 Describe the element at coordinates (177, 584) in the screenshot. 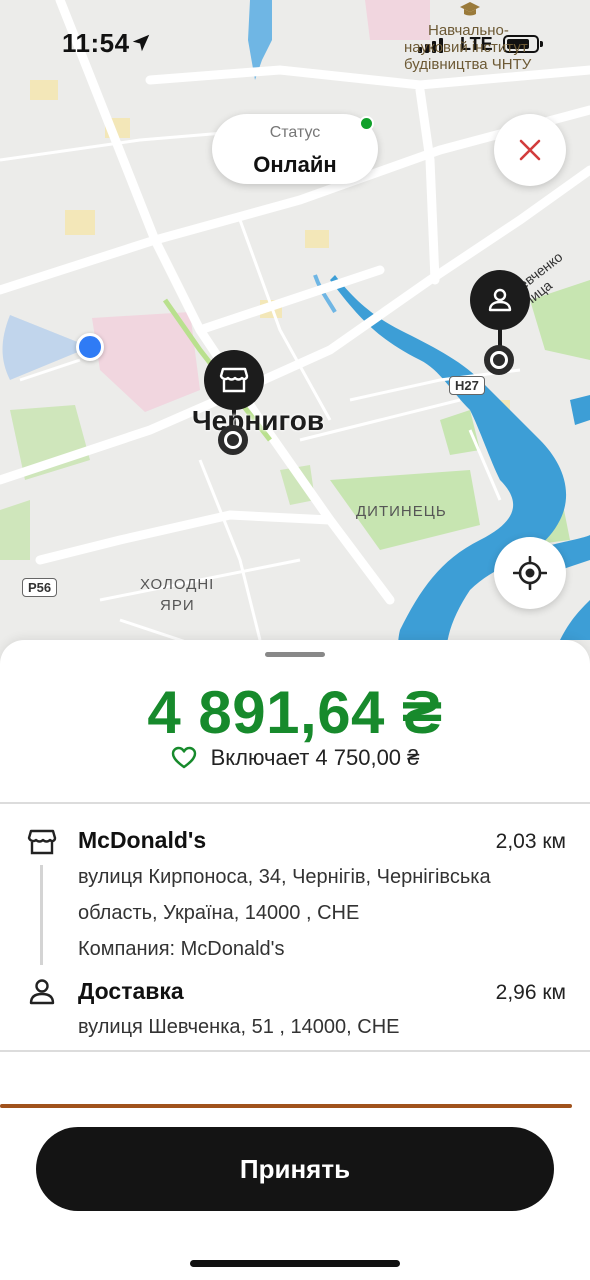

I see `district-label: ХОЛОДНІ` at that location.